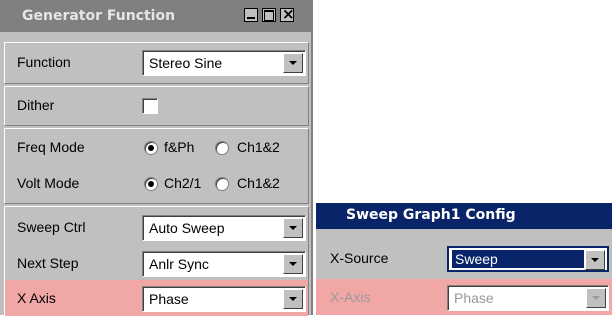  What do you see at coordinates (359, 258) in the screenshot?
I see `x-source-label: X-Source` at bounding box center [359, 258].